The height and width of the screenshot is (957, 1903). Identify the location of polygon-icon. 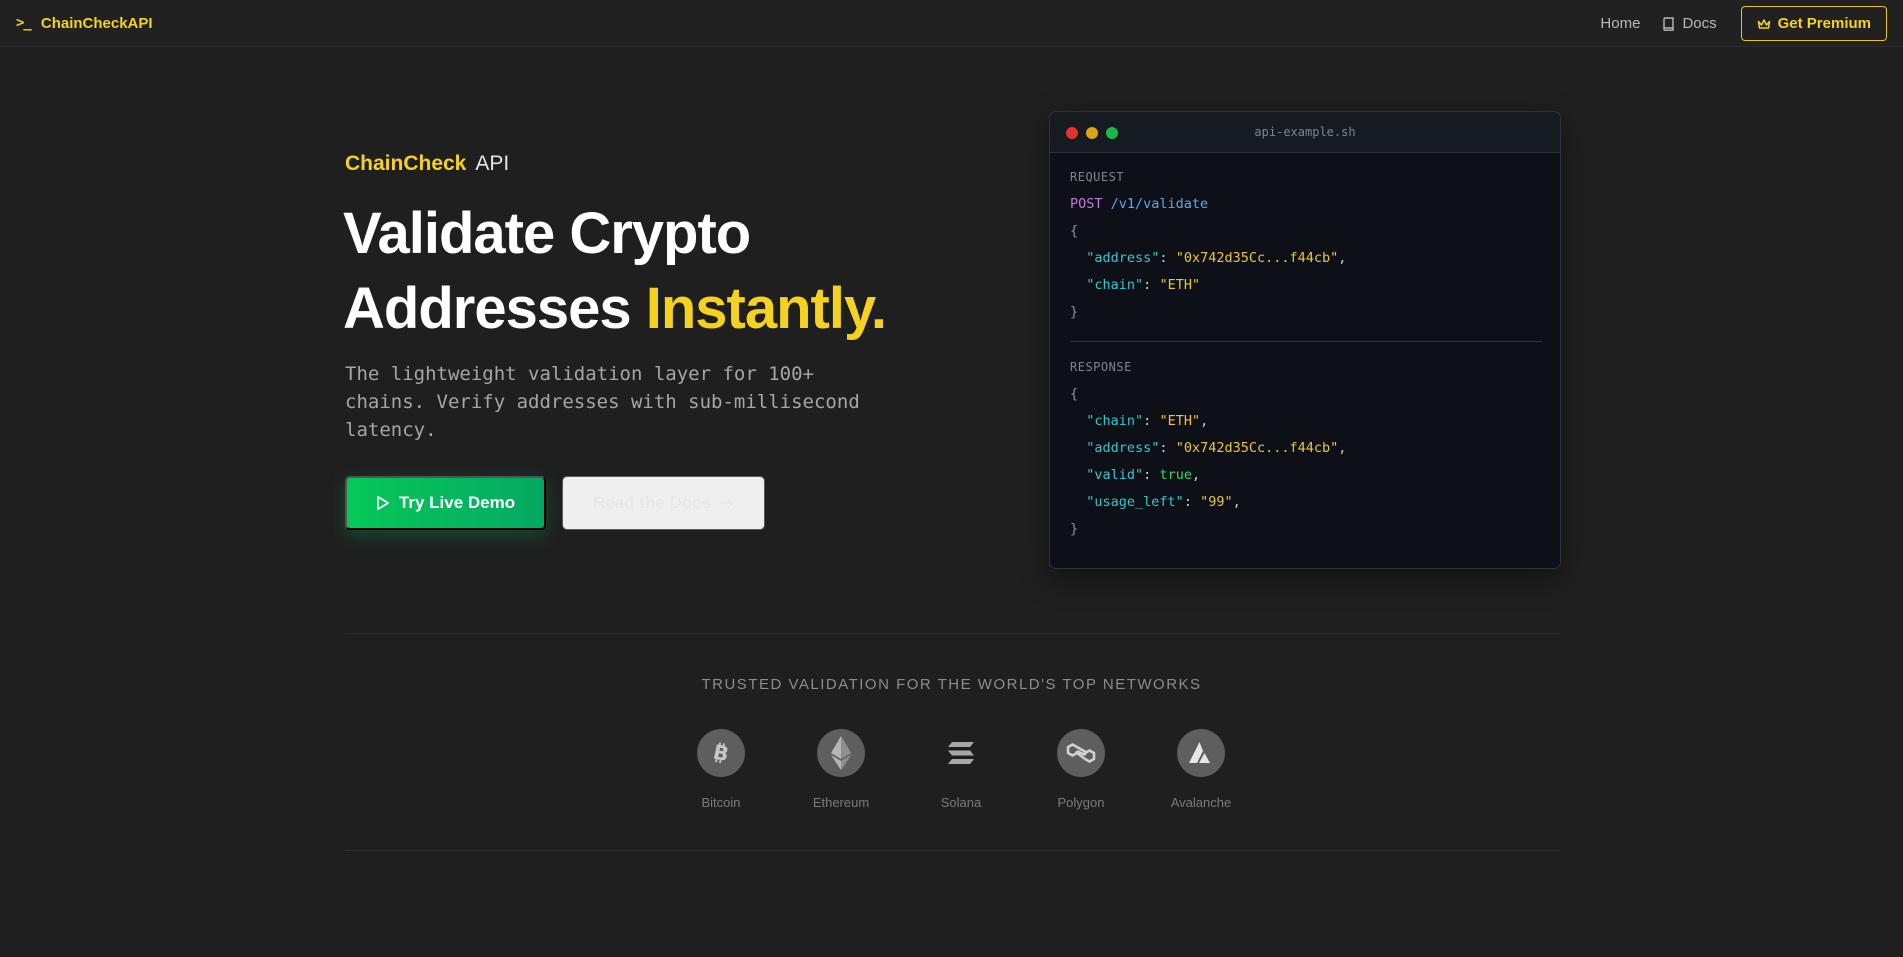
(1081, 753).